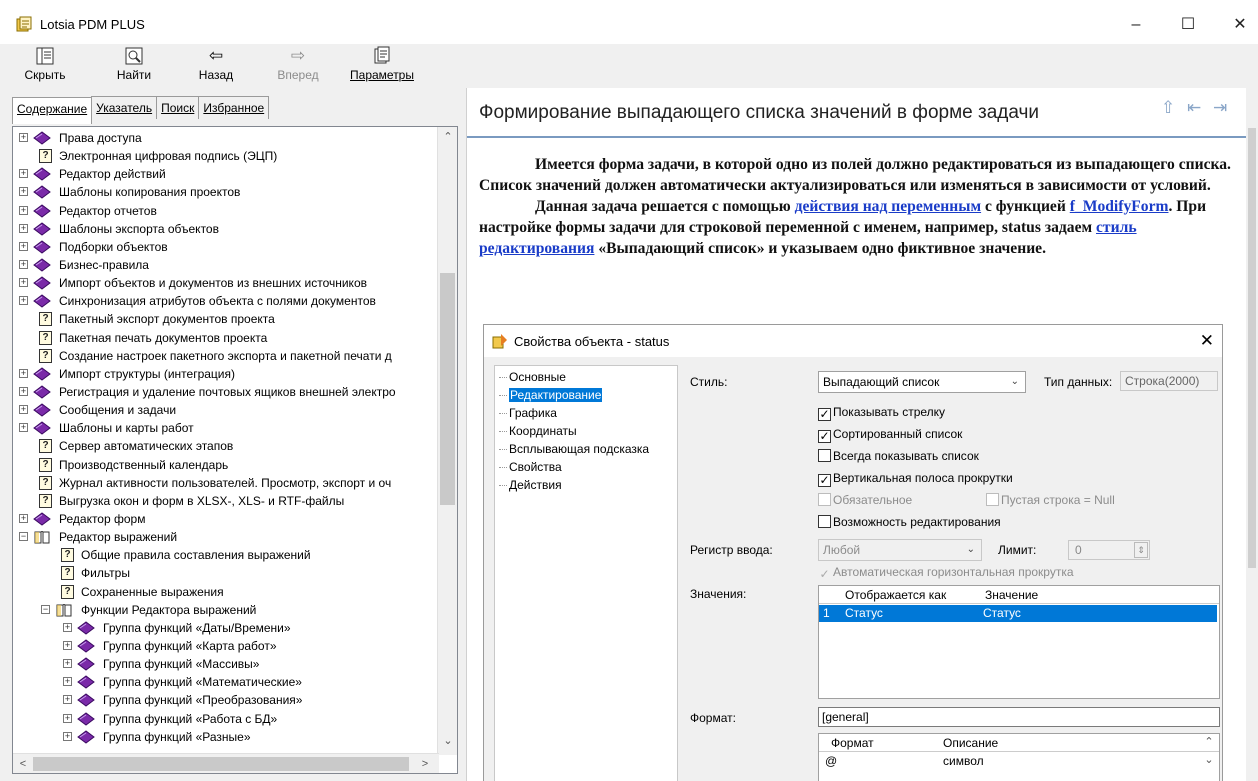 This screenshot has width=1258, height=781. Describe the element at coordinates (223, 211) in the screenshot. I see `tree-item: + Редактор отчетов` at that location.